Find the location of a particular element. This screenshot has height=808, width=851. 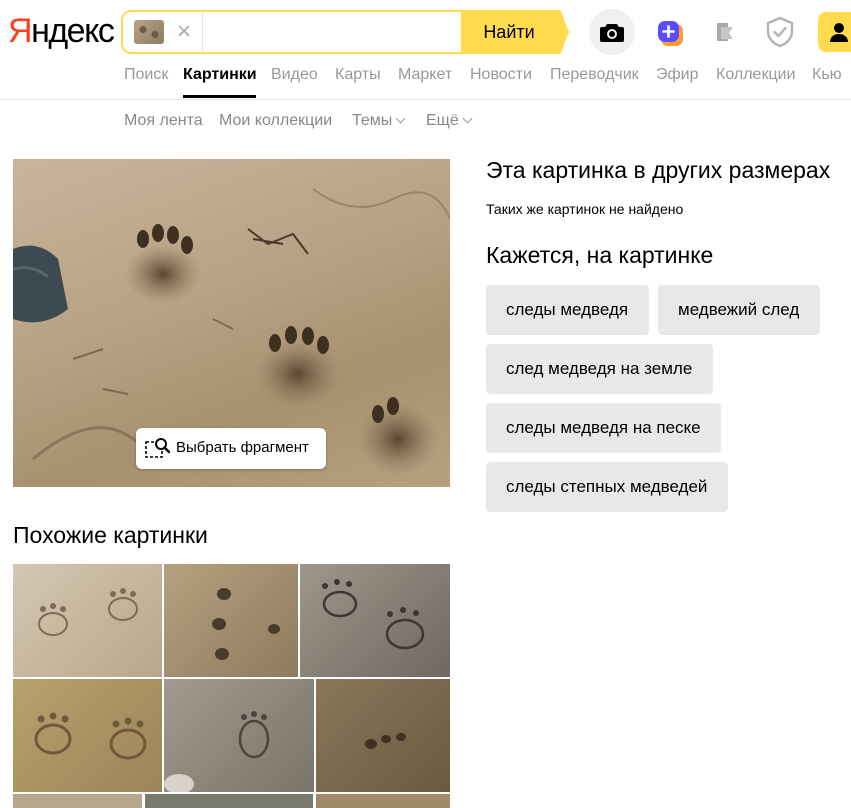

collections-icon is located at coordinates (725, 32).